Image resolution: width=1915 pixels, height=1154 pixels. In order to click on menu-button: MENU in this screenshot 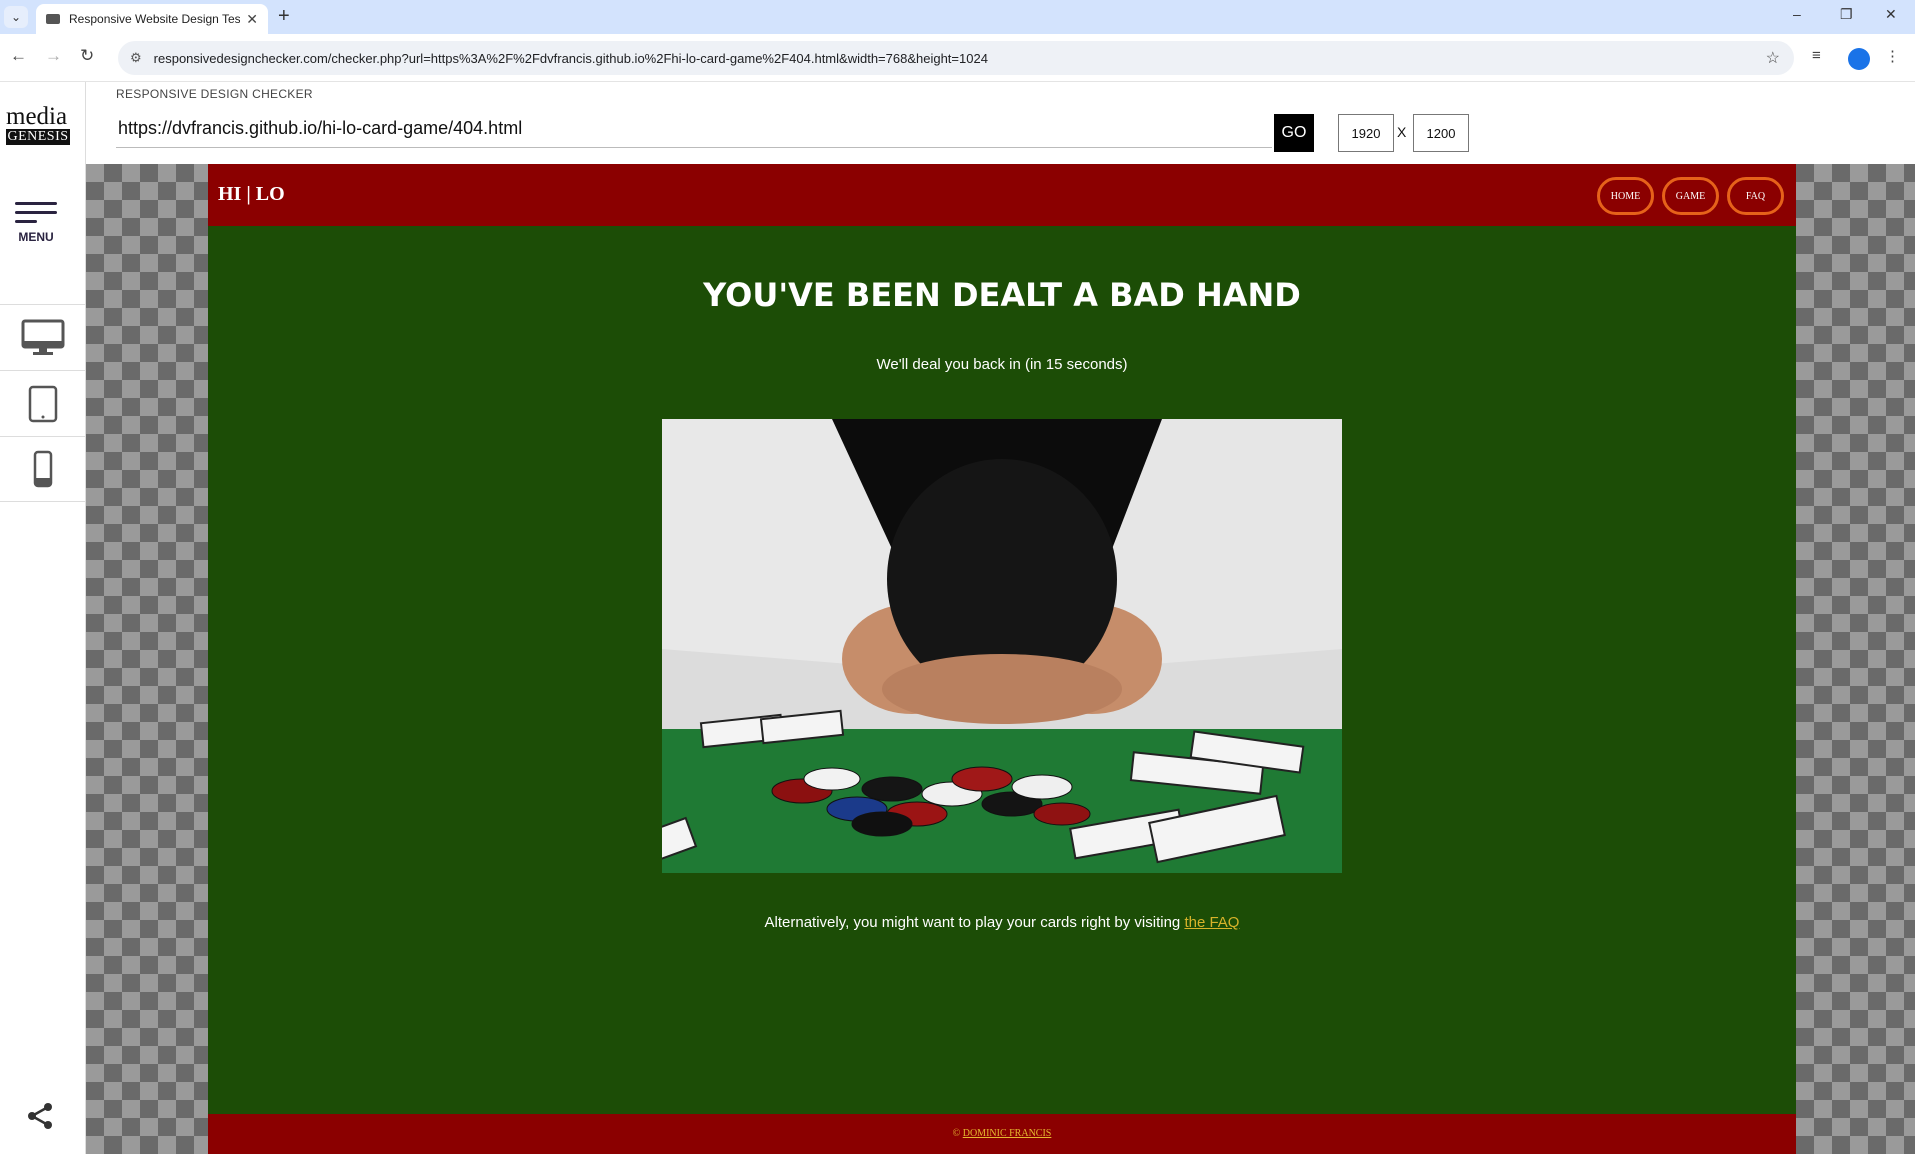, I will do `click(36, 223)`.